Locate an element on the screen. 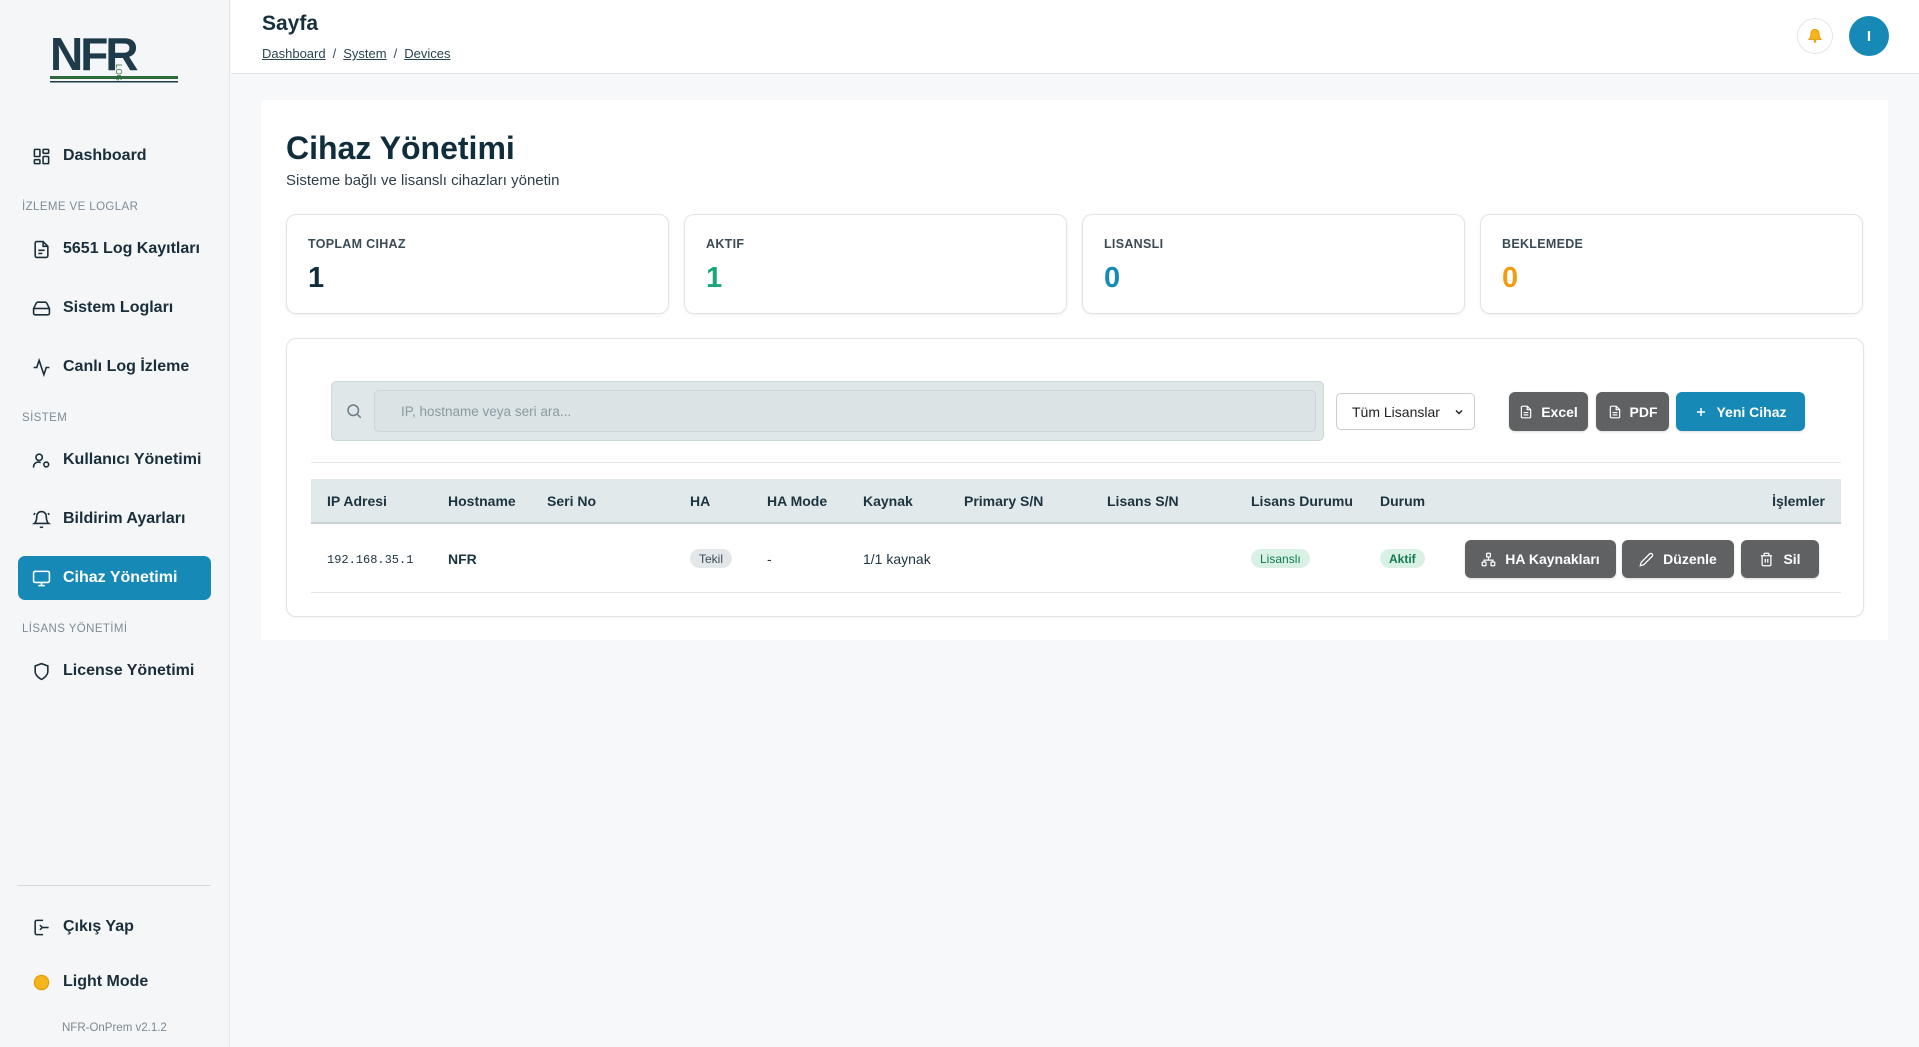 This screenshot has height=1047, width=1919. monitor-icon is located at coordinates (41, 578).